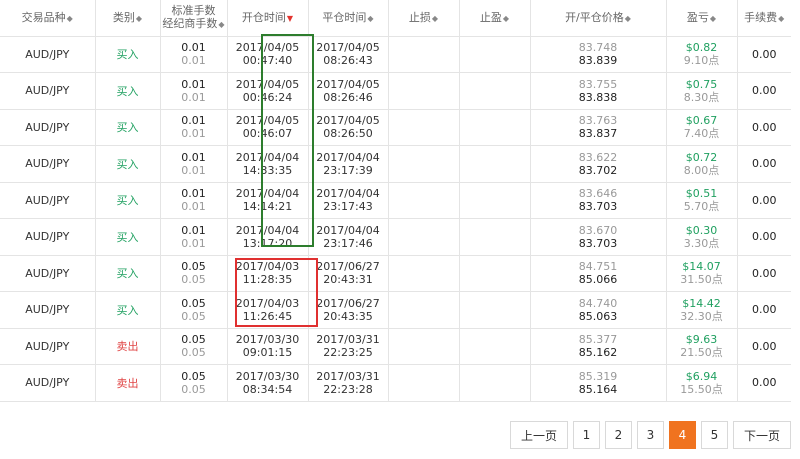  I want to click on close-time-cell: 2017/04/05 08:26:43, so click(347, 54).